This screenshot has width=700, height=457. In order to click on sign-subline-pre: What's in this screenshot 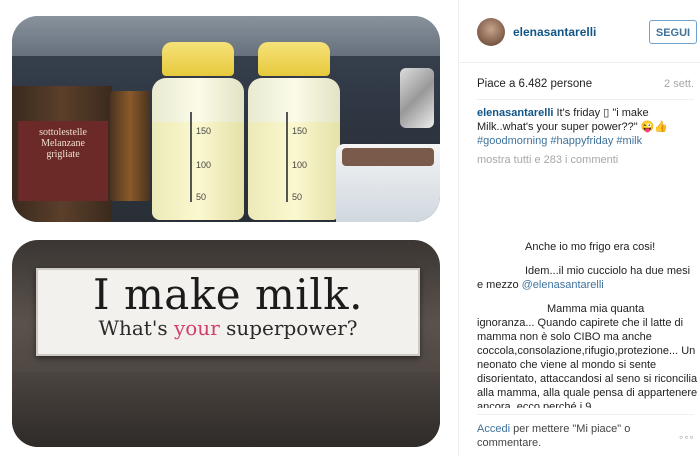, I will do `click(136, 328)`.